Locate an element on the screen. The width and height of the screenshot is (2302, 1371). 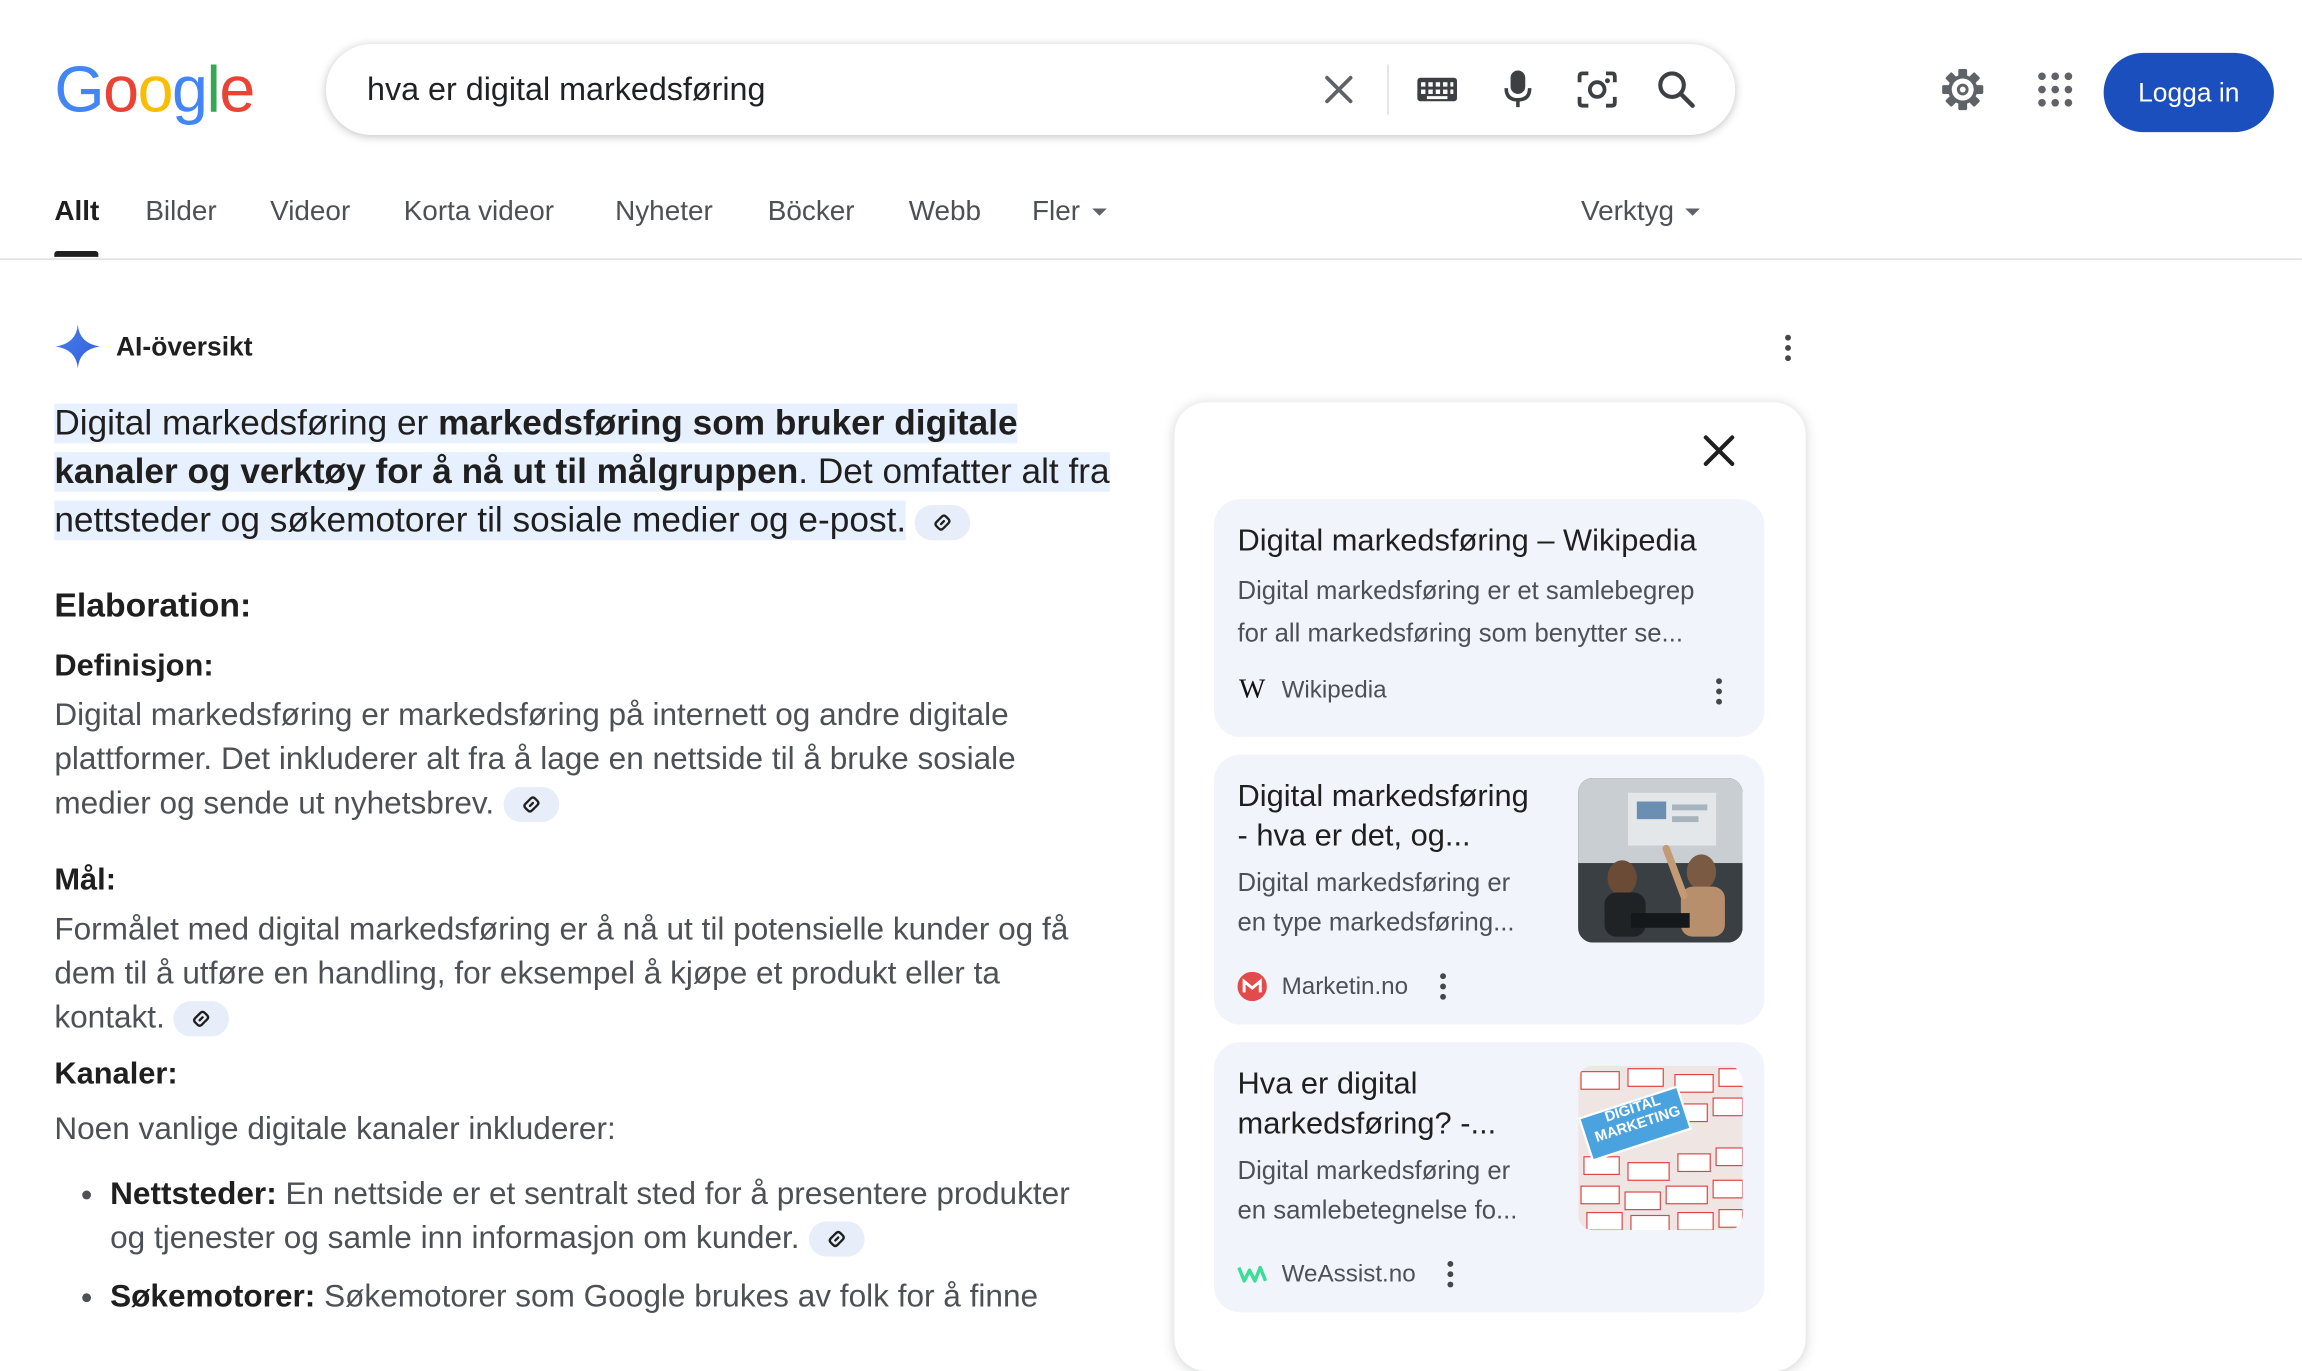
search-divider is located at coordinates (1388, 89).